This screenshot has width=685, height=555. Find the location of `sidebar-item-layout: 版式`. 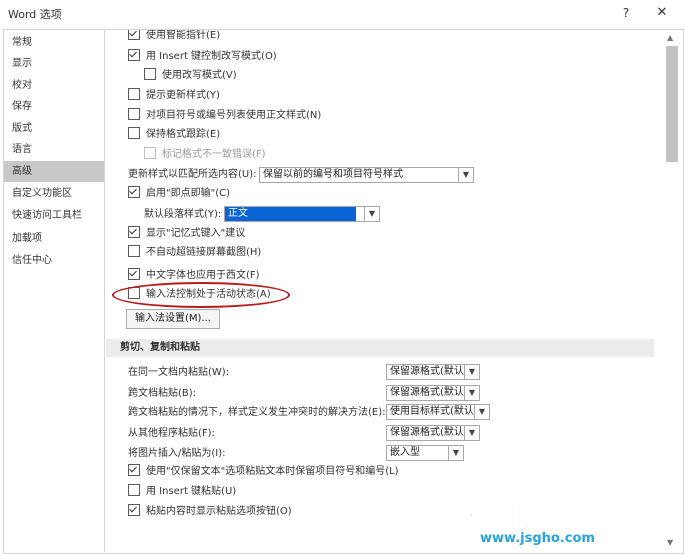

sidebar-item-layout: 版式 is located at coordinates (54, 128).